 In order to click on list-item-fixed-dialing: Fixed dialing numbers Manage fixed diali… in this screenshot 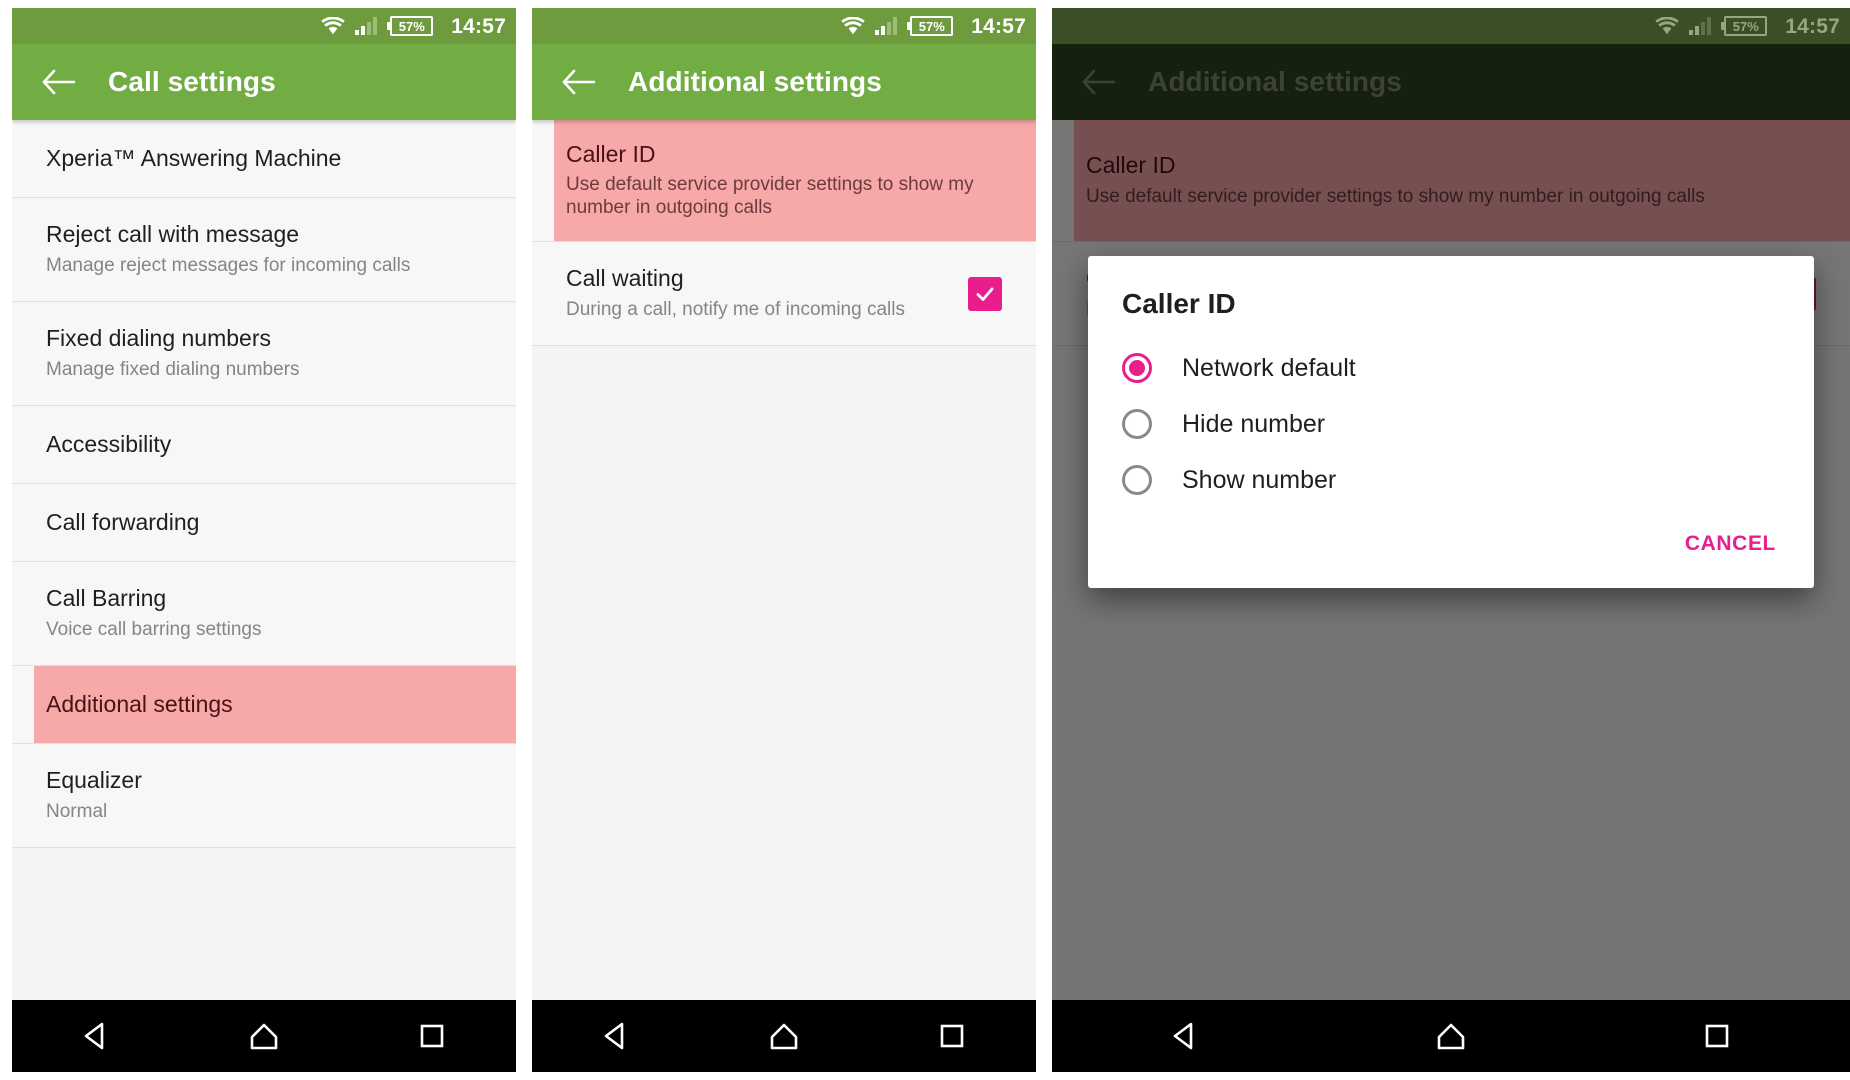, I will do `click(264, 354)`.